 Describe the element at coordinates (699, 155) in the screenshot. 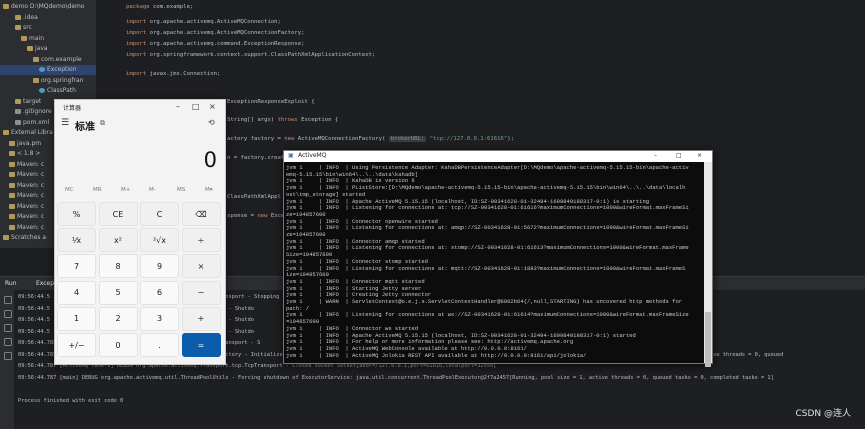

I see `amq-close-icon: ×` at that location.